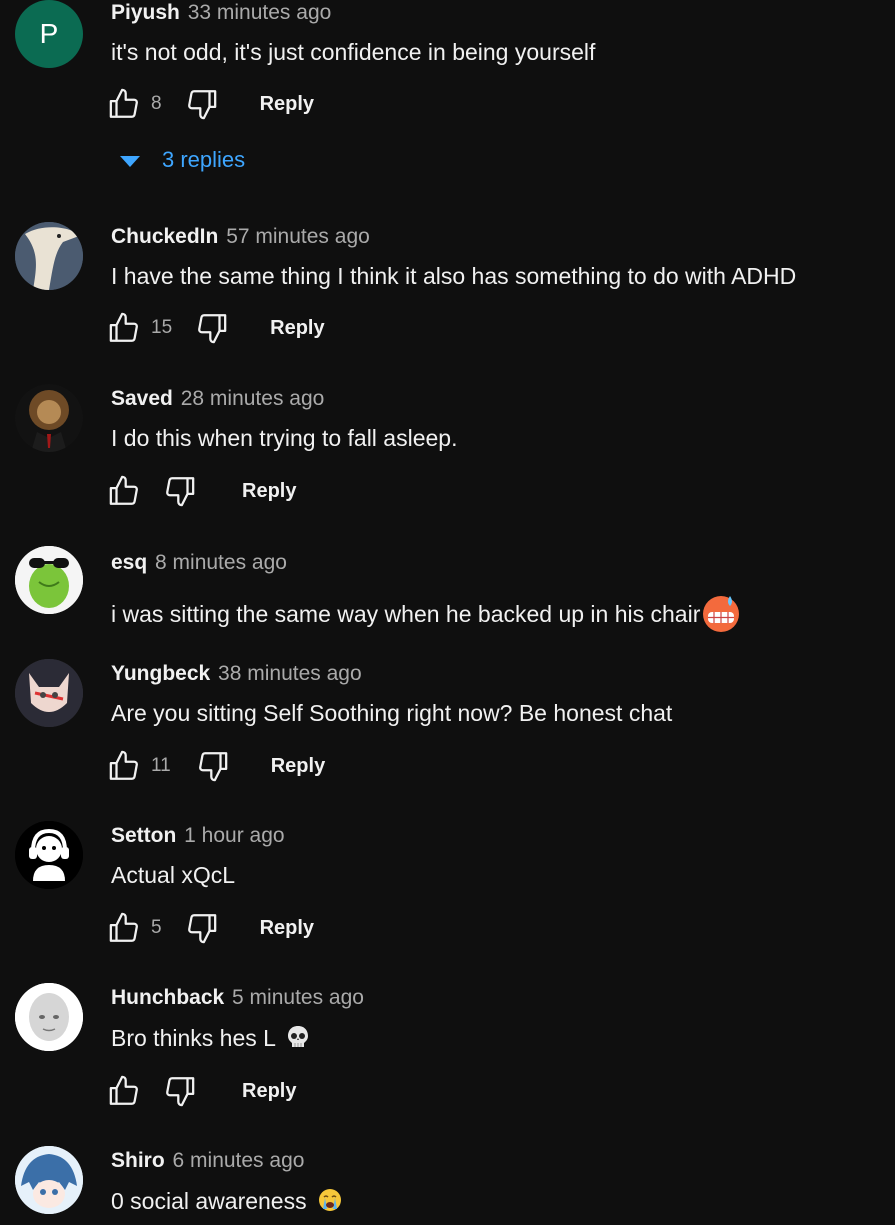 The width and height of the screenshot is (895, 1225). I want to click on like-button: 5, so click(135, 928).